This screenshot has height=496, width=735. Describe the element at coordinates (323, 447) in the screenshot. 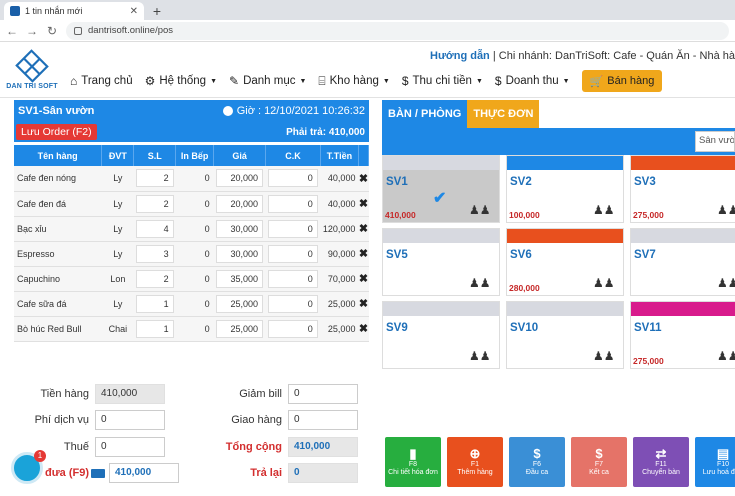

I see `grand-total-field: 410,000` at that location.